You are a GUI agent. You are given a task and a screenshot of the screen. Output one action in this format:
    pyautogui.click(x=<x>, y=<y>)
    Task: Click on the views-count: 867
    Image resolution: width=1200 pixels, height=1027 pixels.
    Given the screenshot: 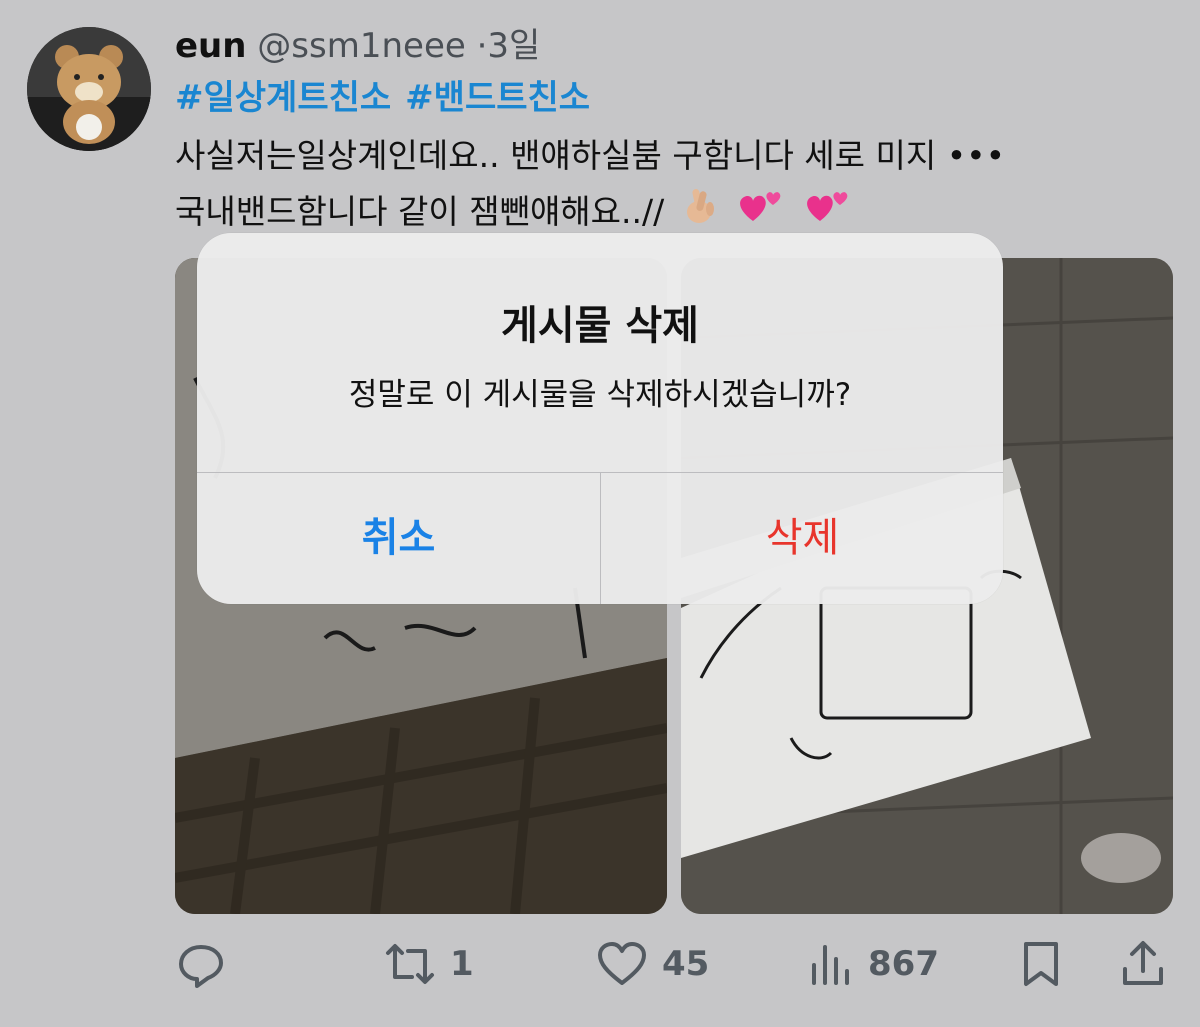 What is the action you would take?
    pyautogui.click(x=903, y=964)
    